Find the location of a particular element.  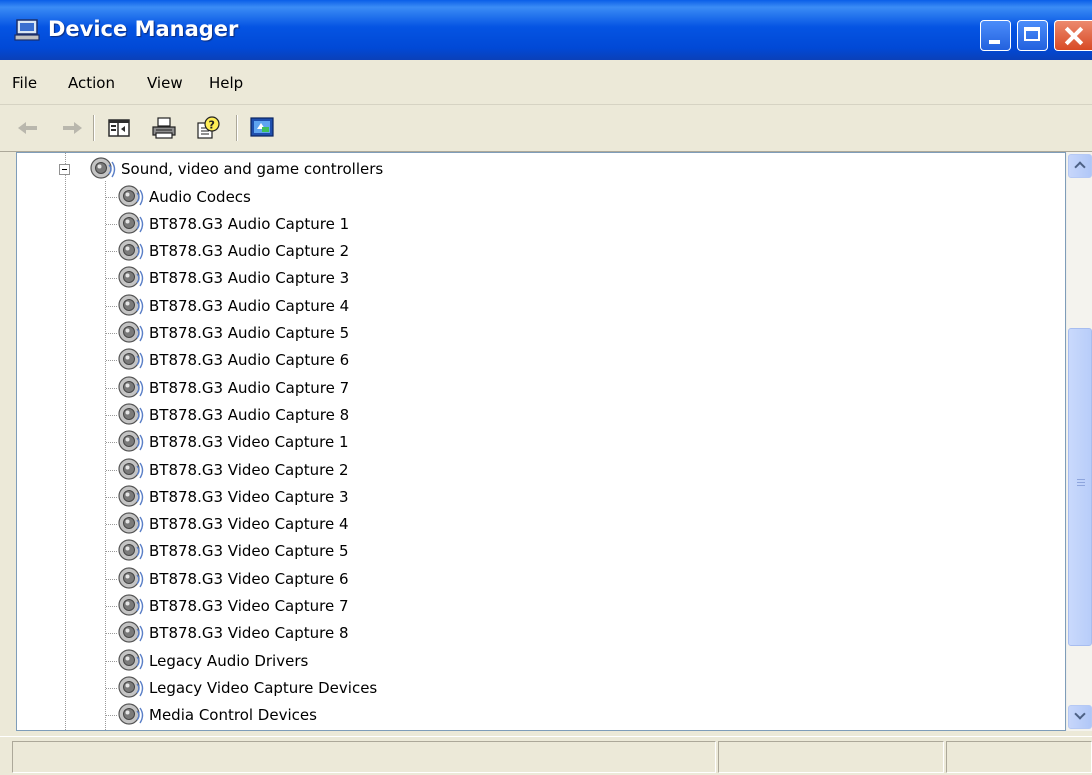

tree-item-label: BT878.G3 Video Capture 2 is located at coordinates (249, 469).